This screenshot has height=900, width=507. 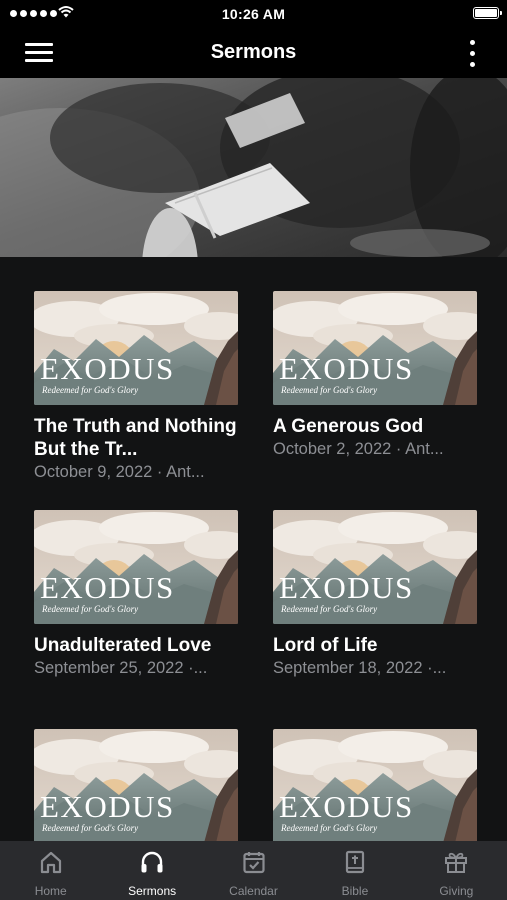 I want to click on status-time: 10:26 AM, so click(x=253, y=14).